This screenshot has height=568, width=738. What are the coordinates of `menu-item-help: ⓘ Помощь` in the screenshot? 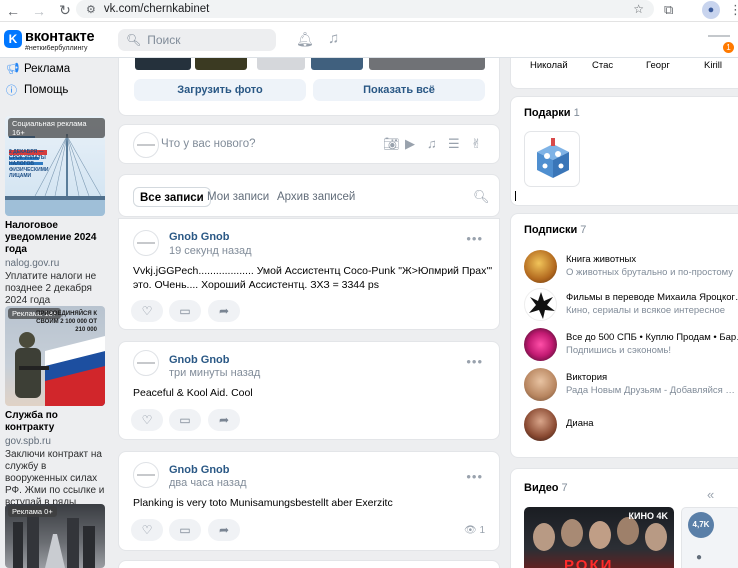 It's located at (55, 89).